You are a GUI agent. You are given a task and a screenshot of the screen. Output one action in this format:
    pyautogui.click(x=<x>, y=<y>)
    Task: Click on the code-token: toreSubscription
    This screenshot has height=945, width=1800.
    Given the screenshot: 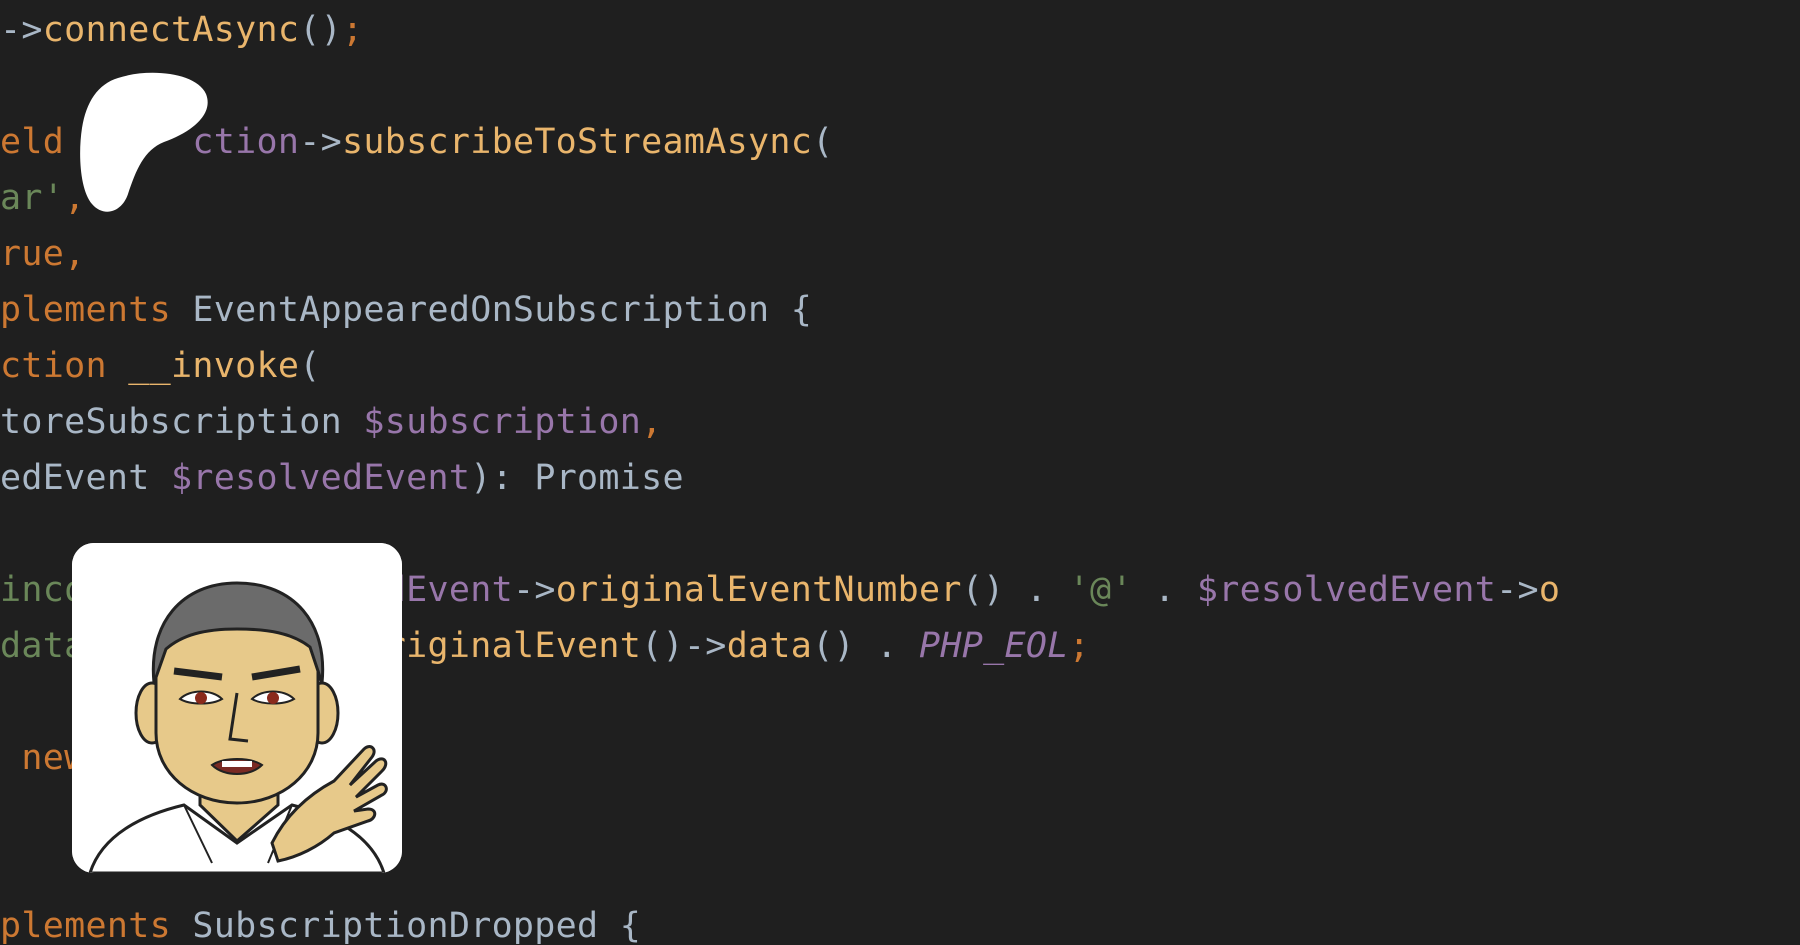 What is the action you would take?
    pyautogui.click(x=182, y=422)
    